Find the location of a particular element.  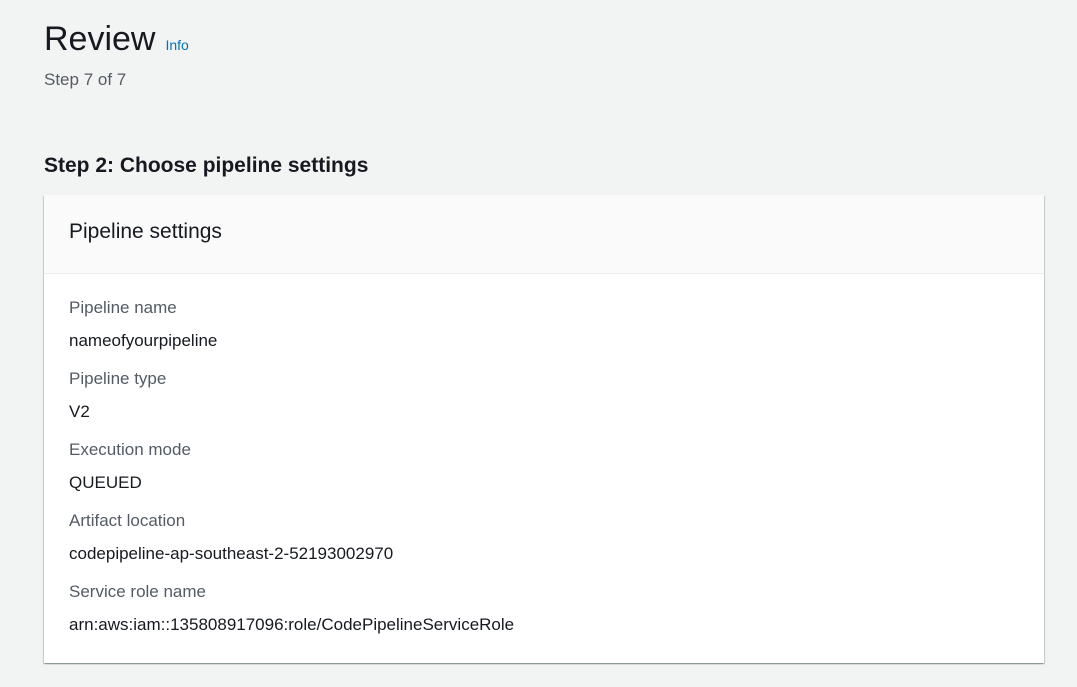

section-heading: Step 2: Choose pipeline settings is located at coordinates (206, 165).